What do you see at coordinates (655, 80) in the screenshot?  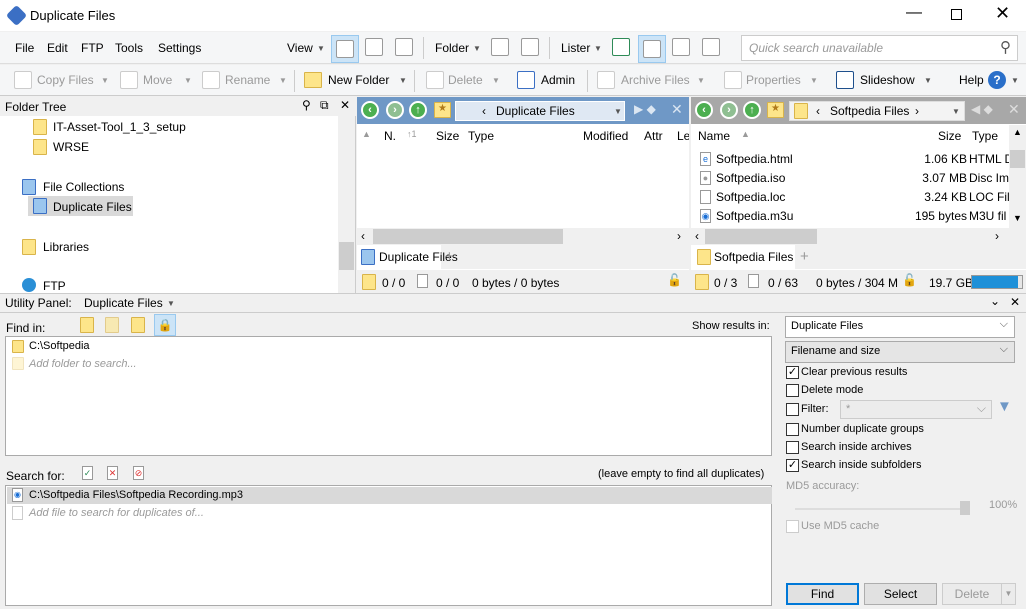 I see `archive-files-button: Archive Files` at bounding box center [655, 80].